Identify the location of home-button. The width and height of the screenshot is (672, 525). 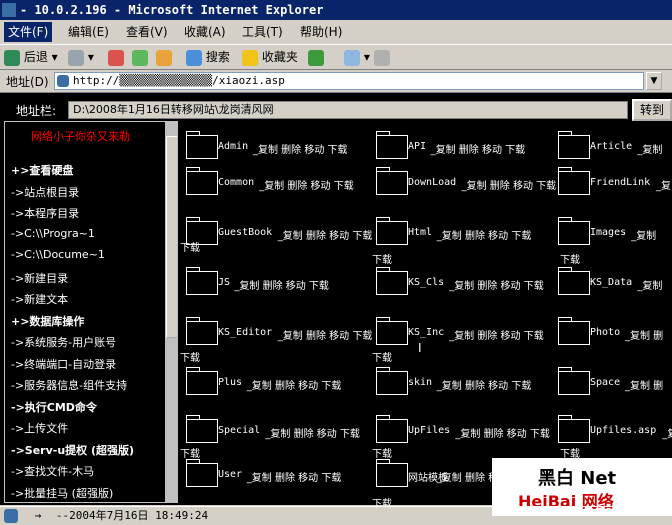
(164, 57).